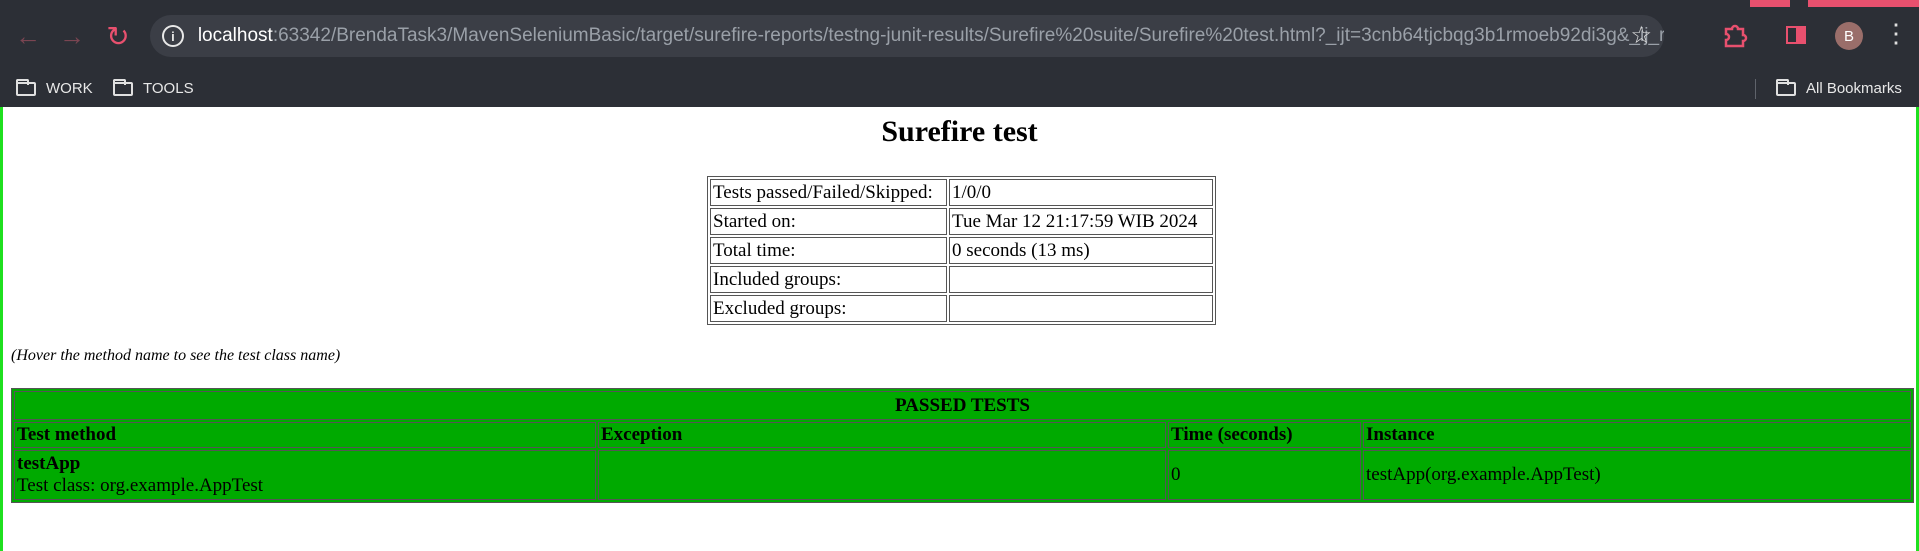 This screenshot has height=551, width=1919. I want to click on arrow-left-icon: ←, so click(28, 35).